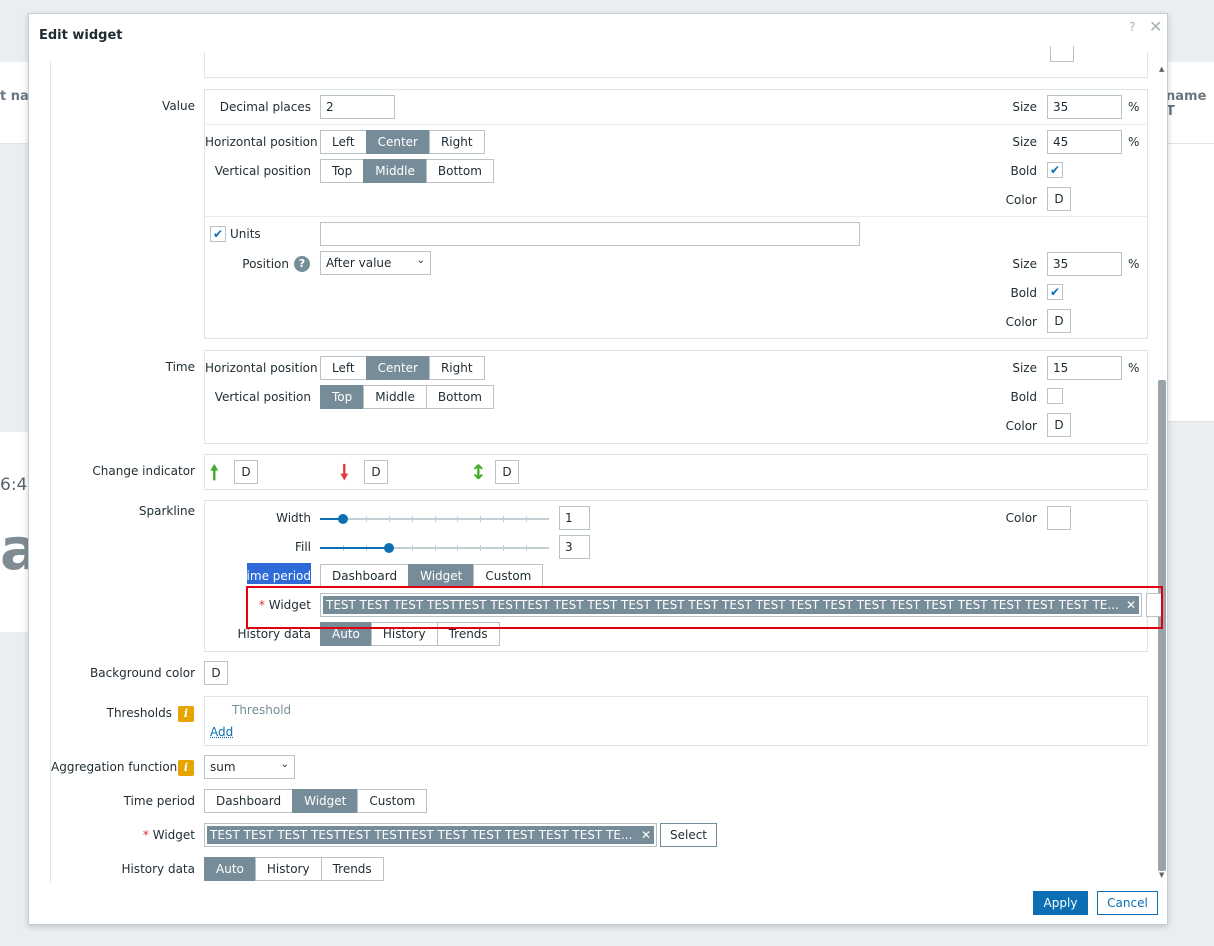 The image size is (1214, 946). I want to click on time-vpos-bottom: Bottom, so click(459, 397).